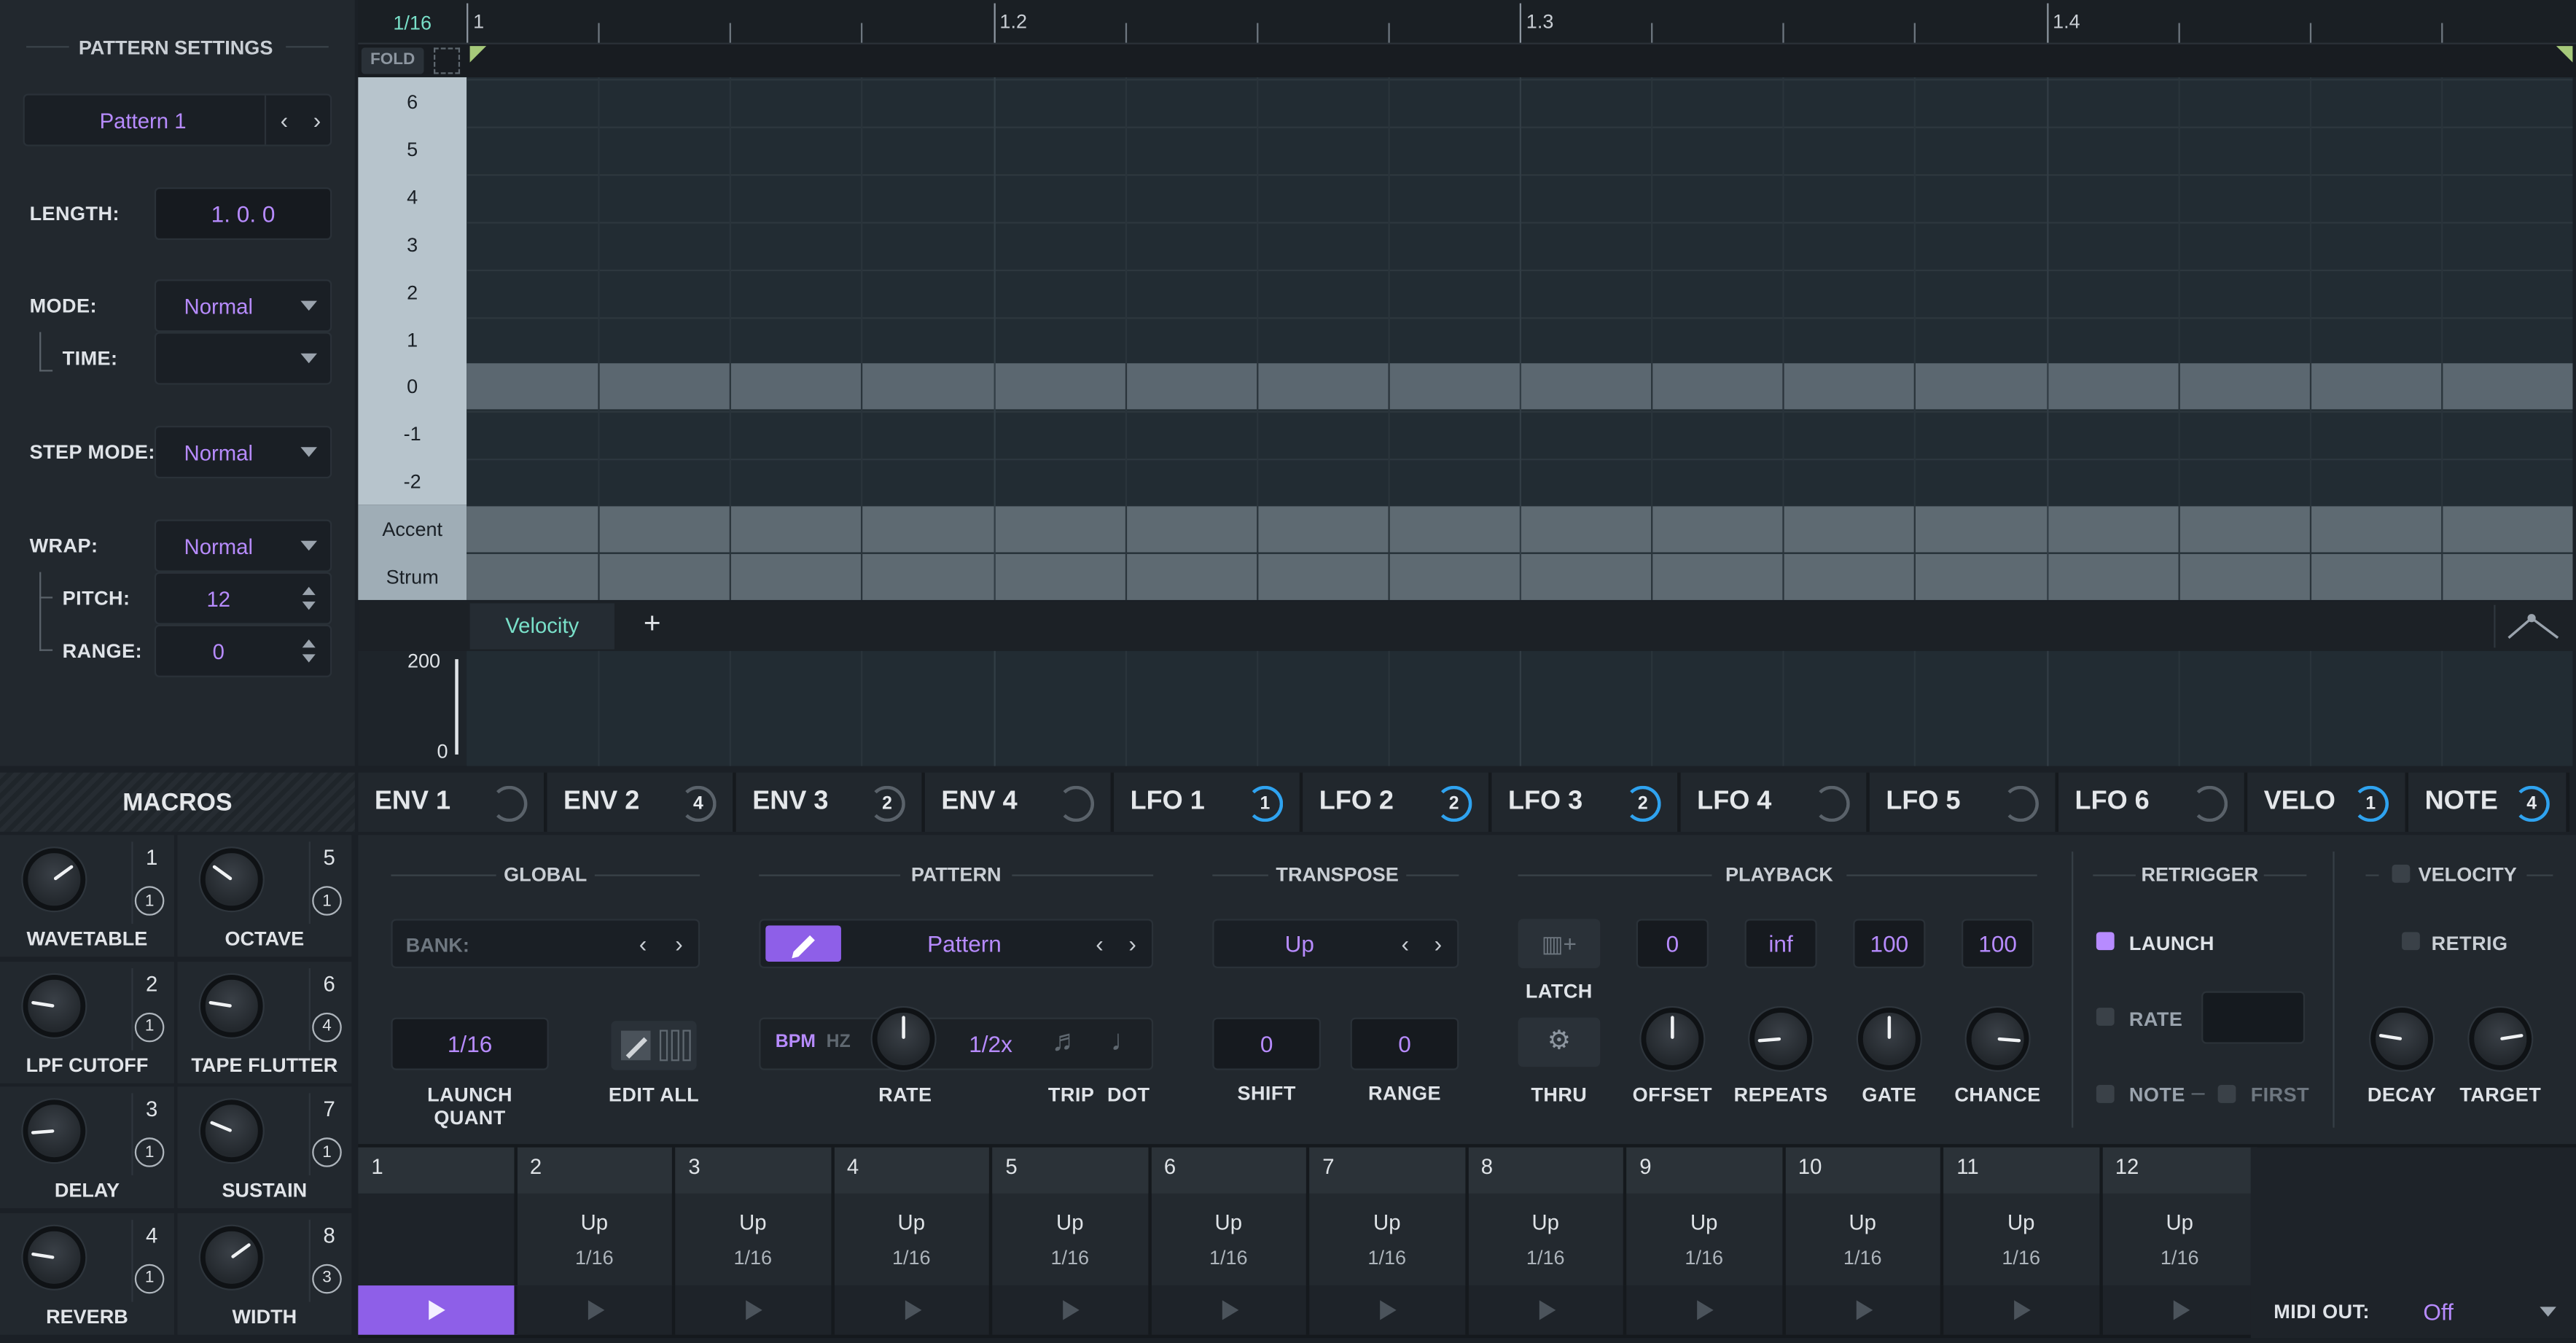 This screenshot has height=1343, width=2576. What do you see at coordinates (2153, 802) in the screenshot?
I see `mod-tab-lfo-6: LFO 6` at bounding box center [2153, 802].